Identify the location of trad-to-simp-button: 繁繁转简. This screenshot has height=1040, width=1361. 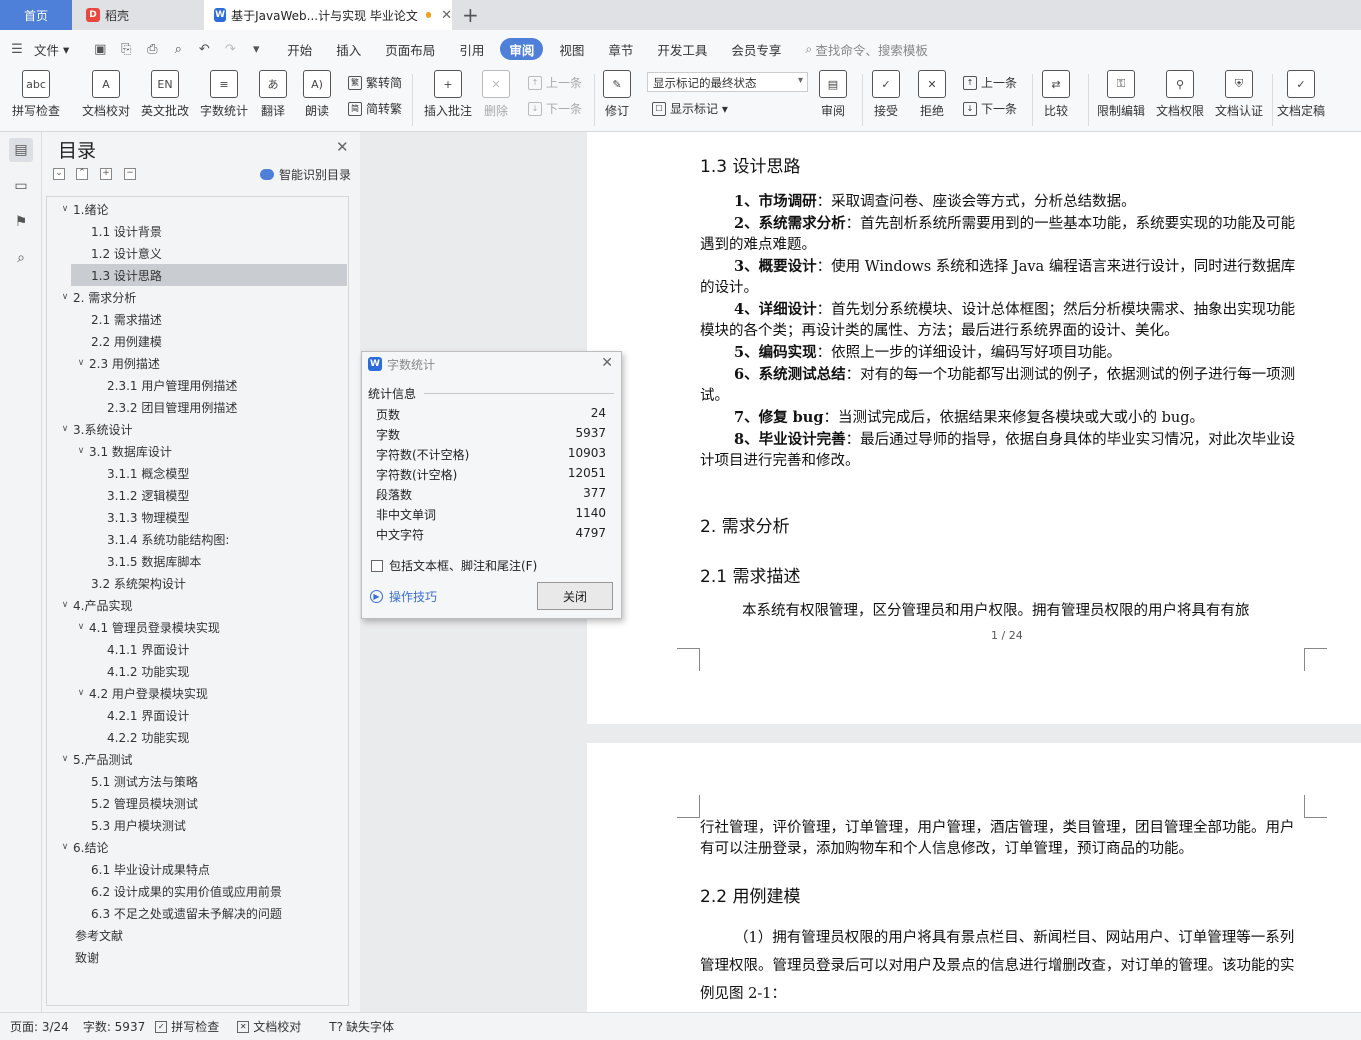
(375, 82).